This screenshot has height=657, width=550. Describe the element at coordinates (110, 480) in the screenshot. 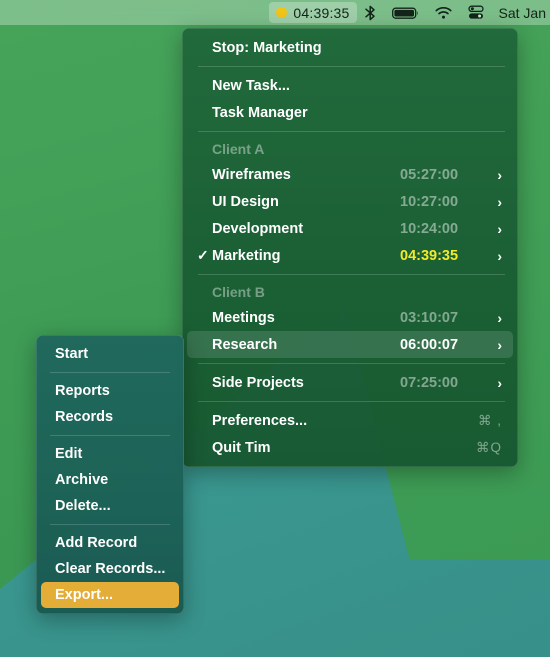

I see `submenu-item-archive: Archive` at that location.